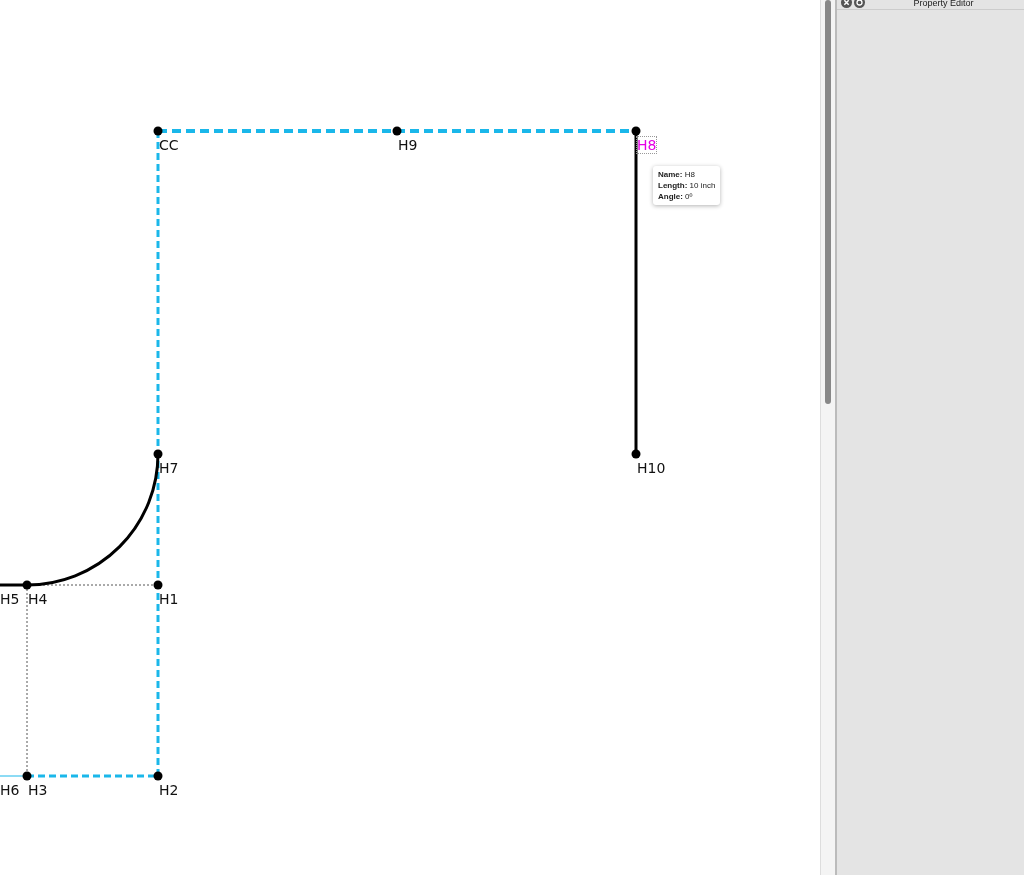  I want to click on point-label: H7, so click(169, 468).